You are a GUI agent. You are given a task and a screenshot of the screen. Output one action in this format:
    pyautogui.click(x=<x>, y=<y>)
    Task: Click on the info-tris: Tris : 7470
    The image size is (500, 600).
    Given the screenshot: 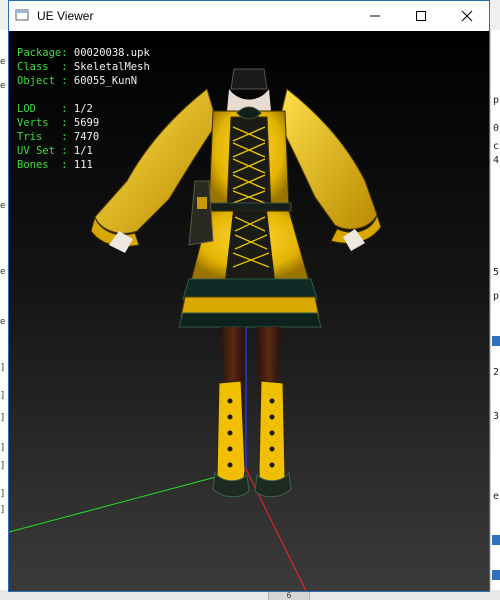 What is the action you would take?
    pyautogui.click(x=83, y=137)
    